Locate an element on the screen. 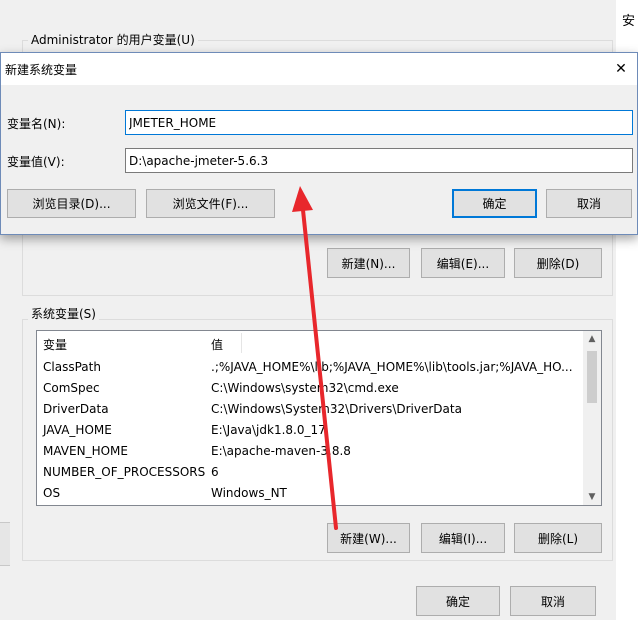 The height and width of the screenshot is (620, 638). table-row: NUMBER_OF_PROCESSORS 6 is located at coordinates (310, 472).